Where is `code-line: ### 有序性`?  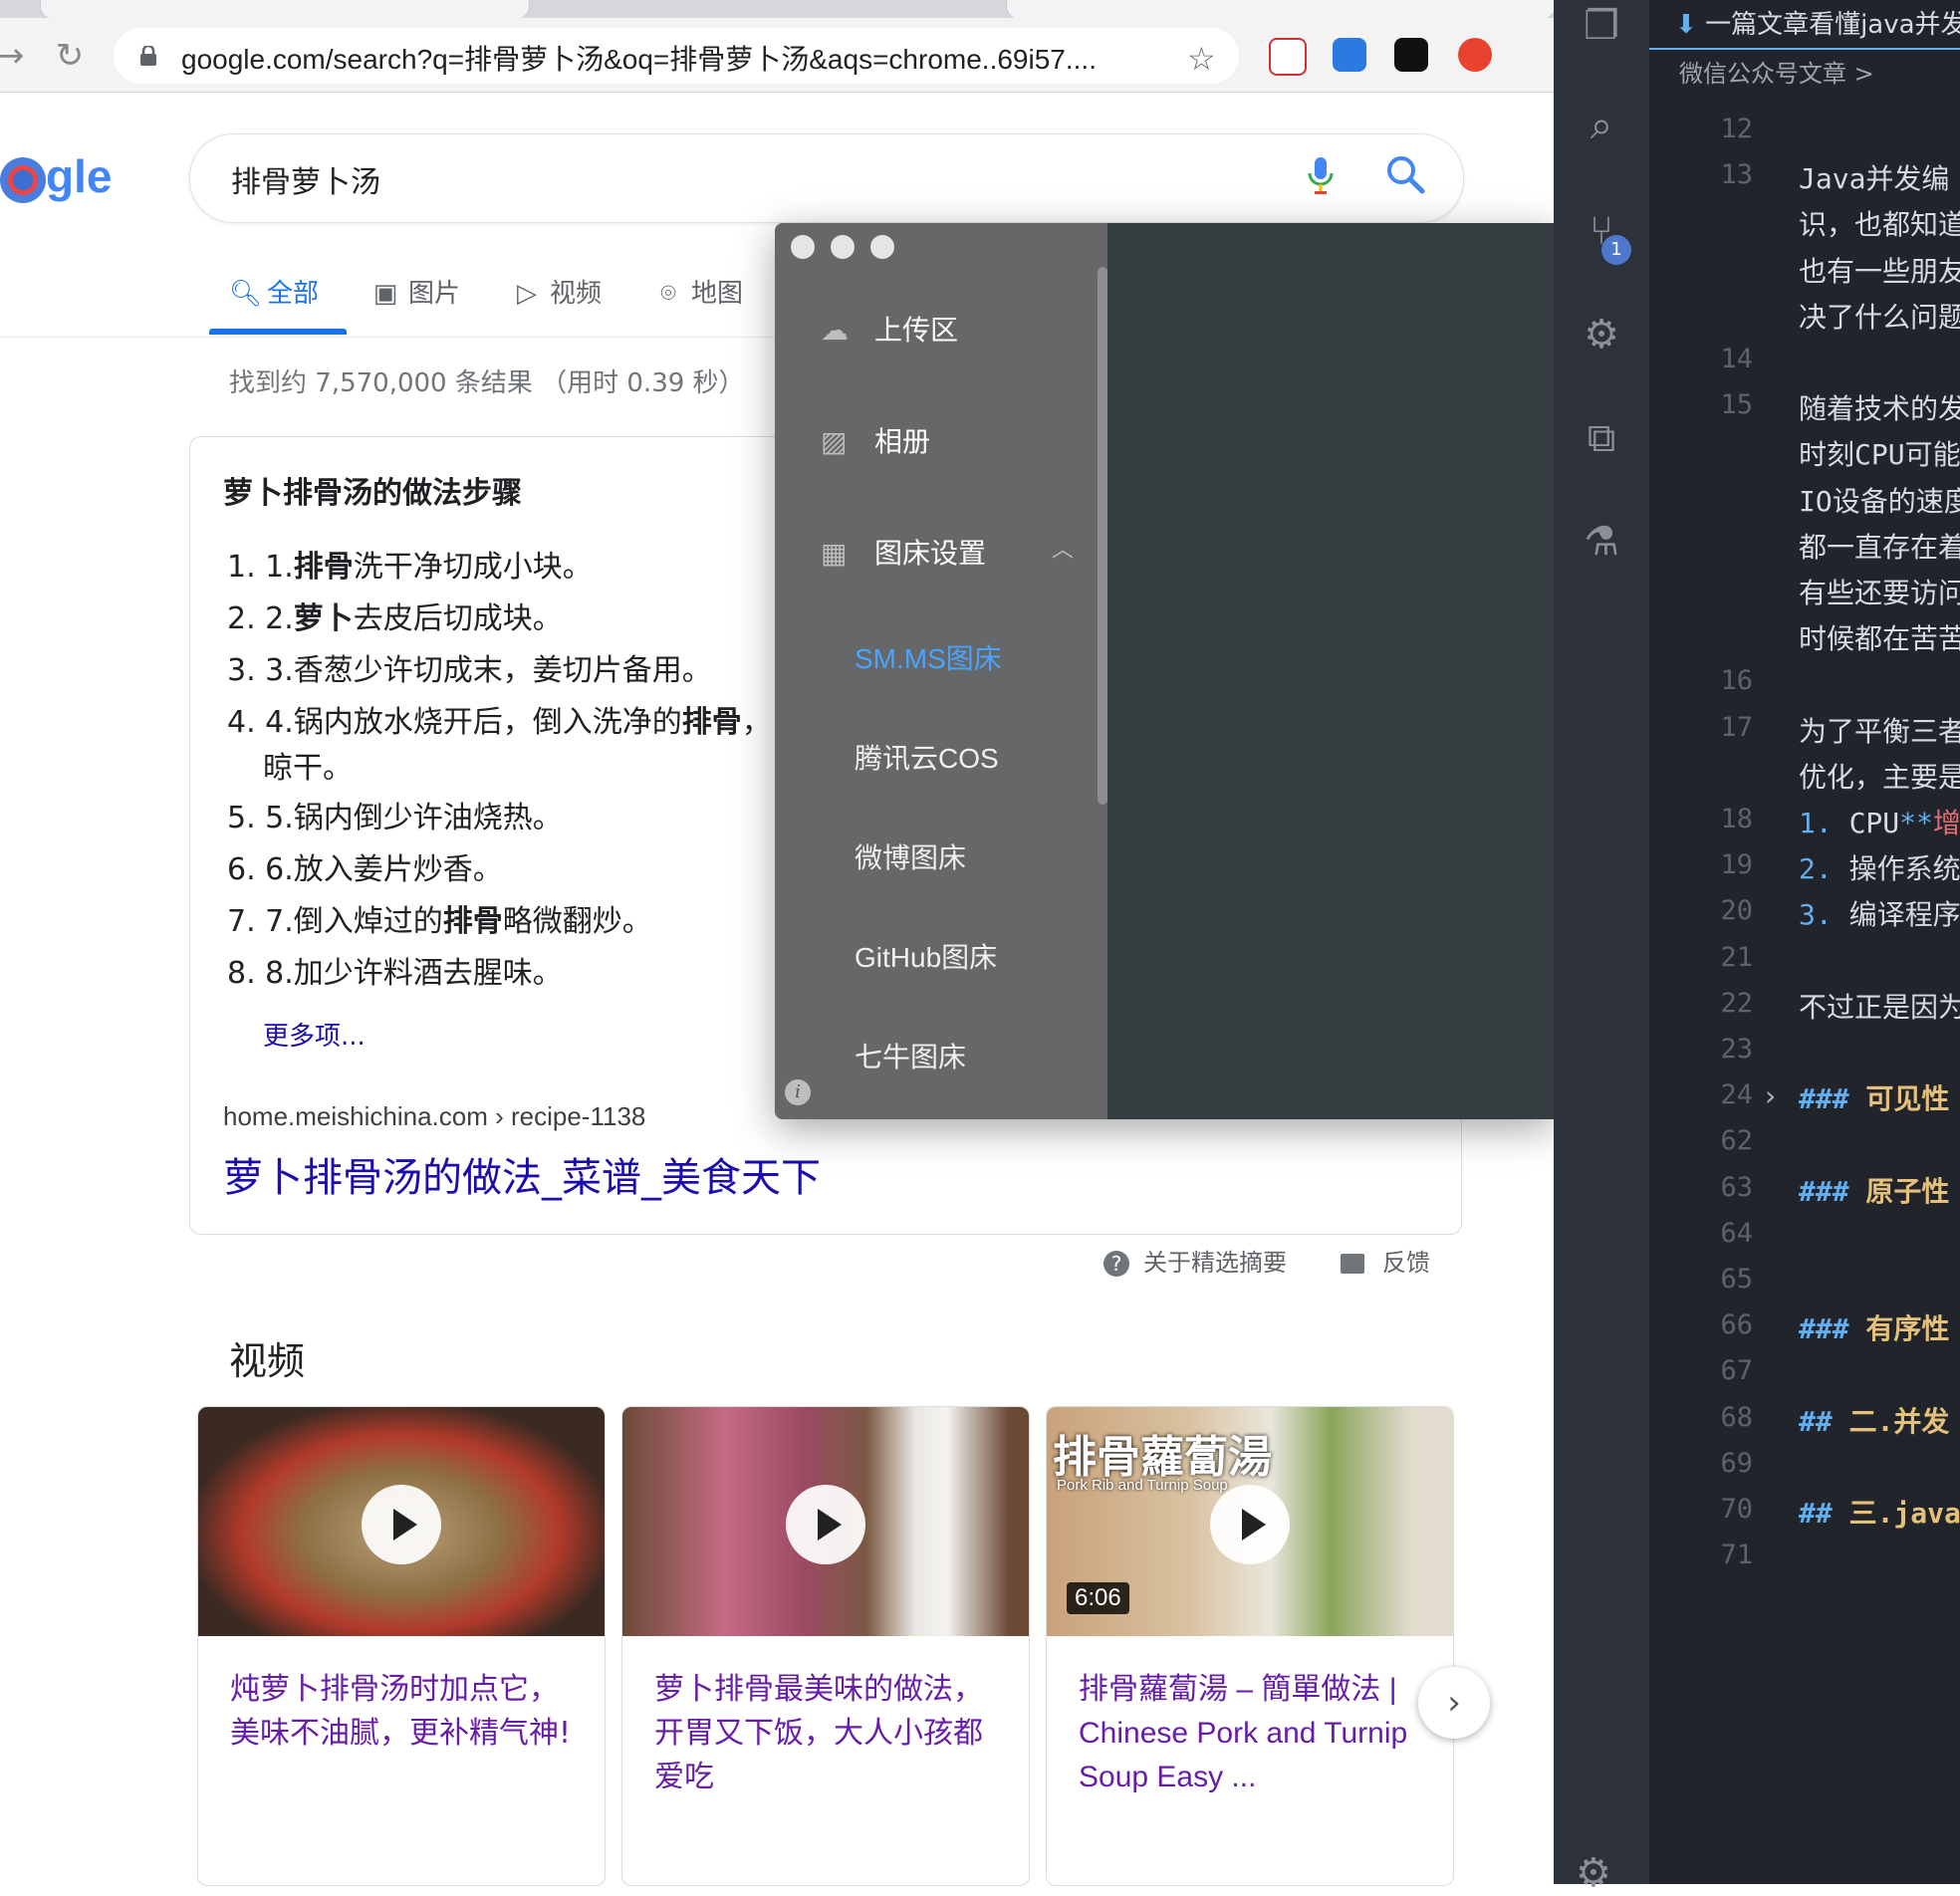 code-line: ### 有序性 is located at coordinates (1874, 1327).